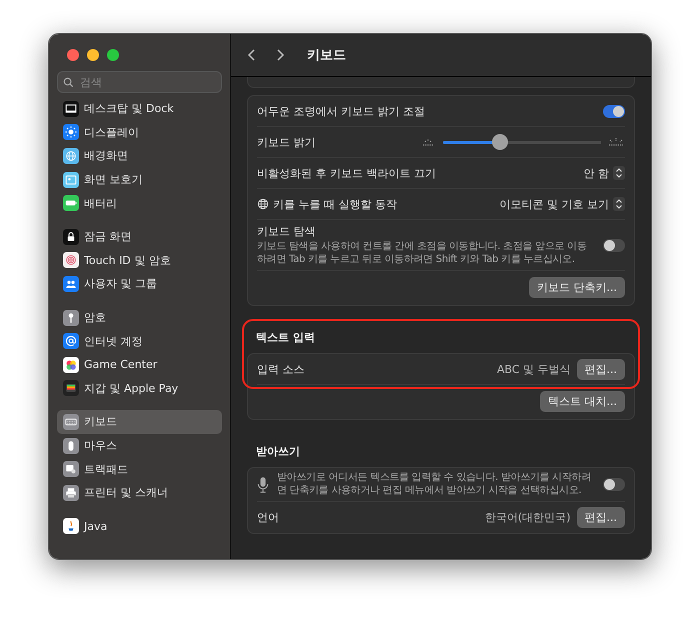 The height and width of the screenshot is (623, 700). Describe the element at coordinates (71, 203) in the screenshot. I see `battery-icon` at that location.